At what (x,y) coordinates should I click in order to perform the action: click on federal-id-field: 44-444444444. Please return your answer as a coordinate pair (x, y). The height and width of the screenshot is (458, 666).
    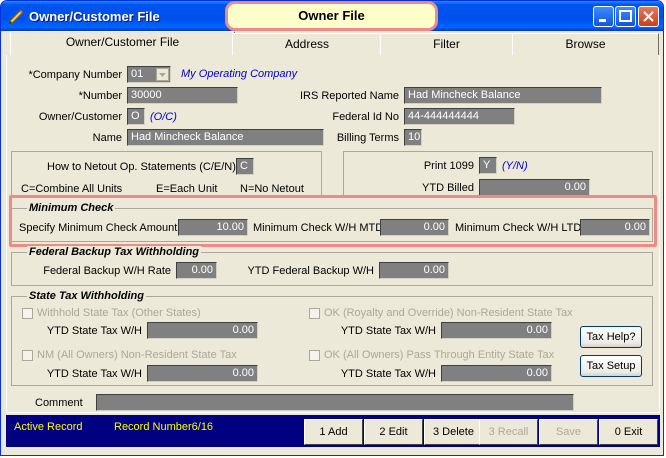
    Looking at the image, I should click on (459, 116).